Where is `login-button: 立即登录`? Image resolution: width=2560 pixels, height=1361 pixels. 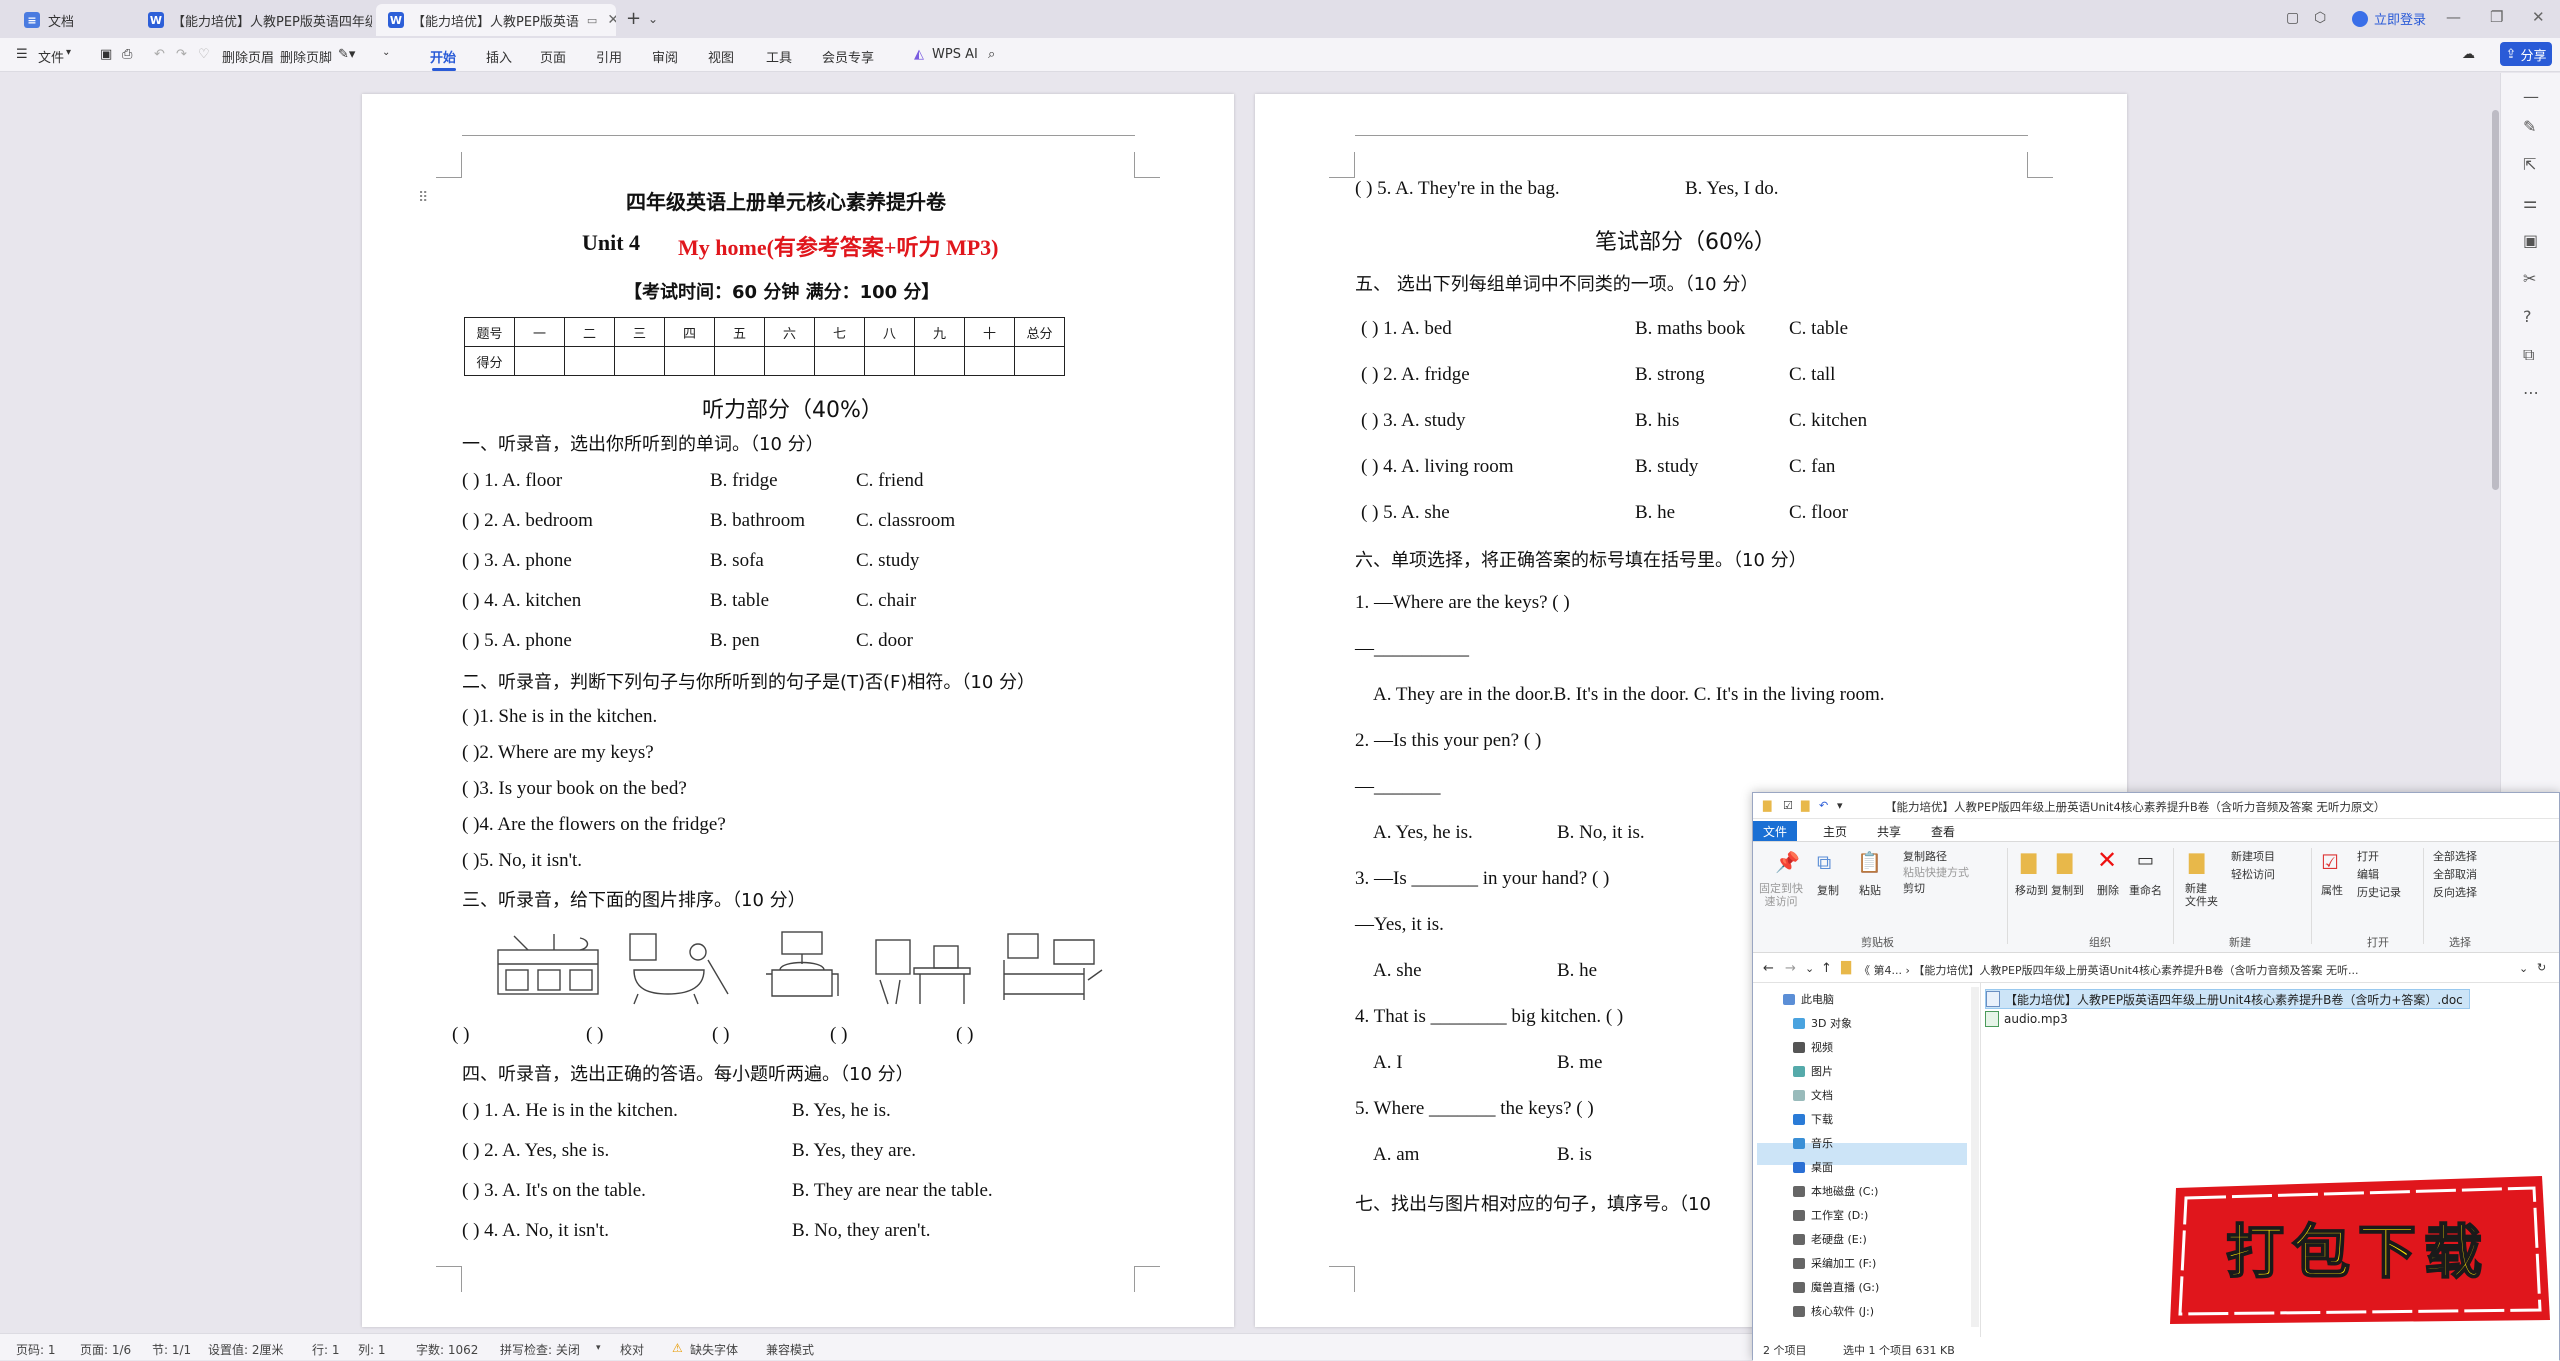
login-button: 立即登录 is located at coordinates (2389, 18).